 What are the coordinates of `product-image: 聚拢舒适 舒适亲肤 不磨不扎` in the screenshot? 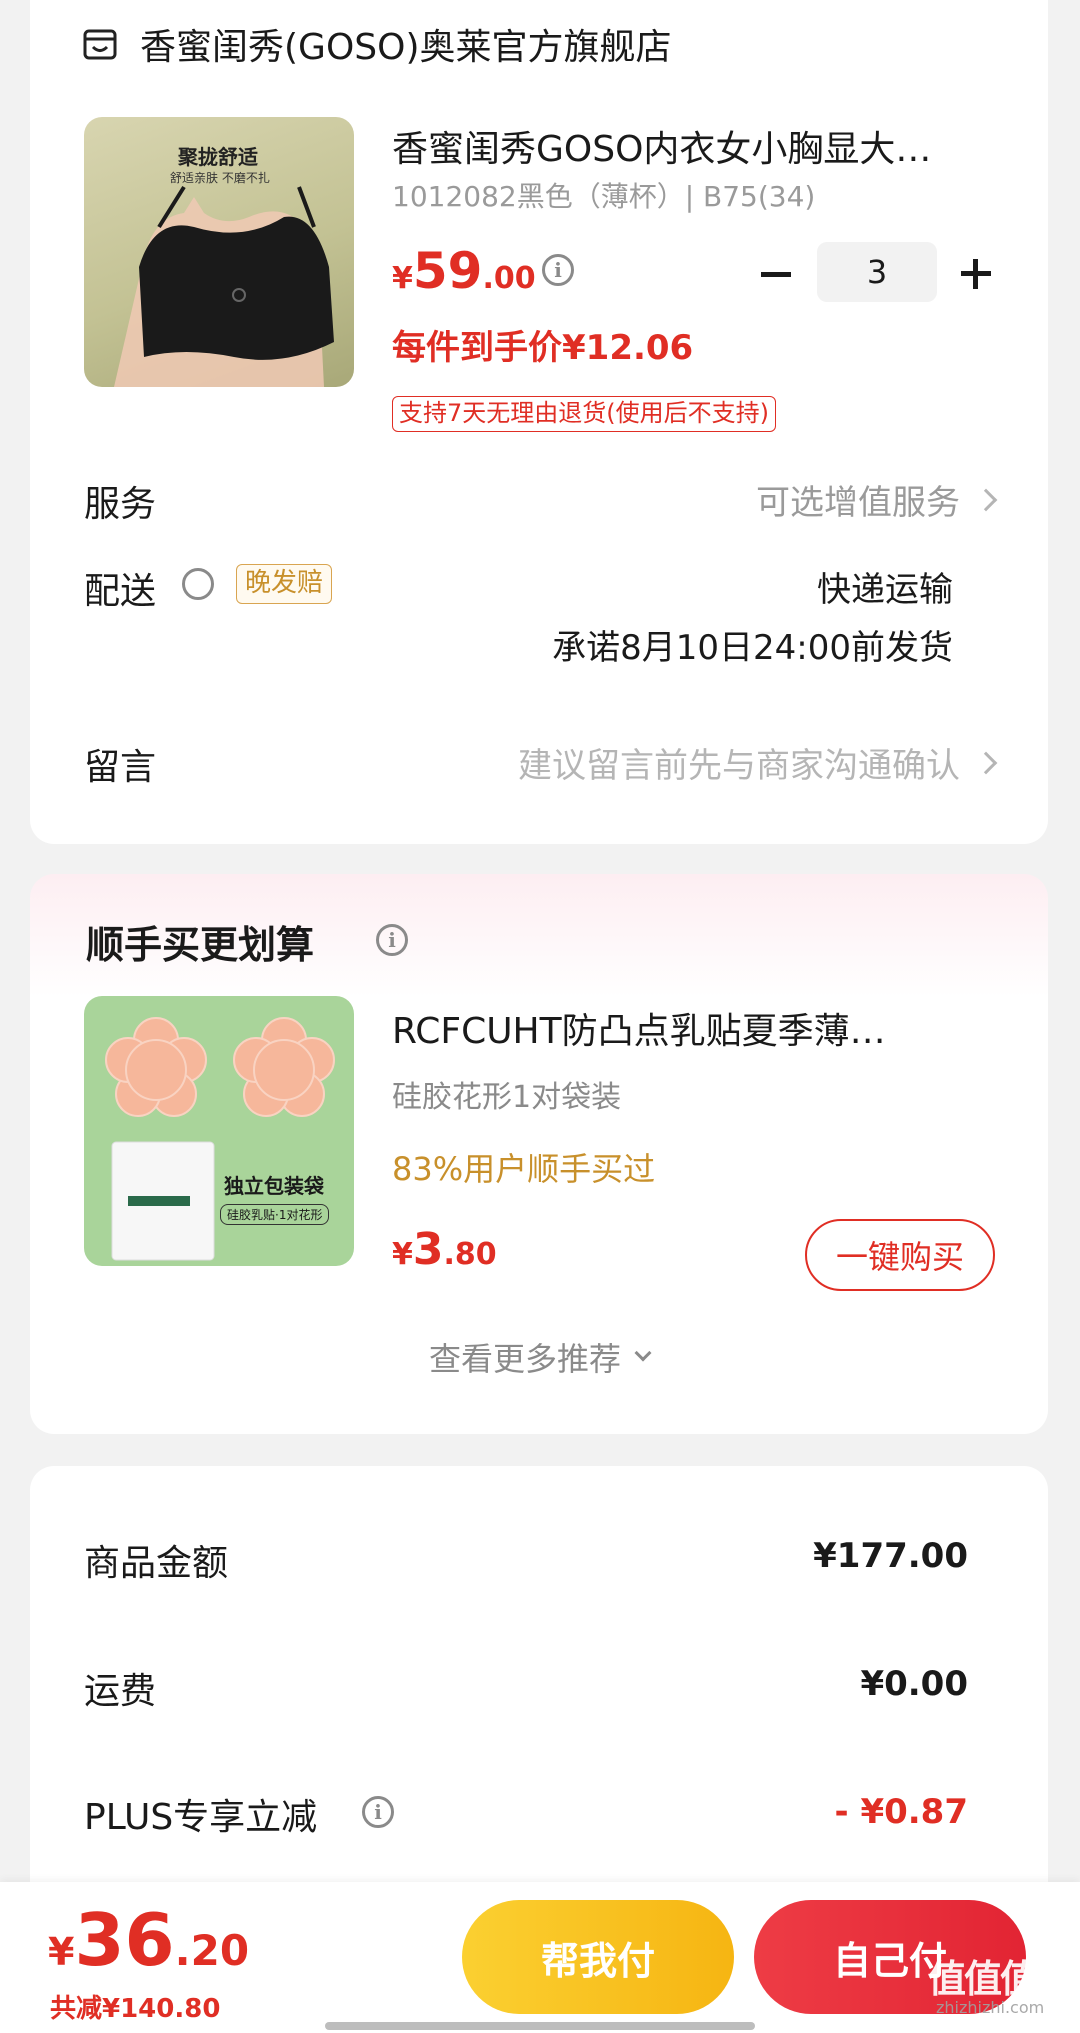 It's located at (219, 252).